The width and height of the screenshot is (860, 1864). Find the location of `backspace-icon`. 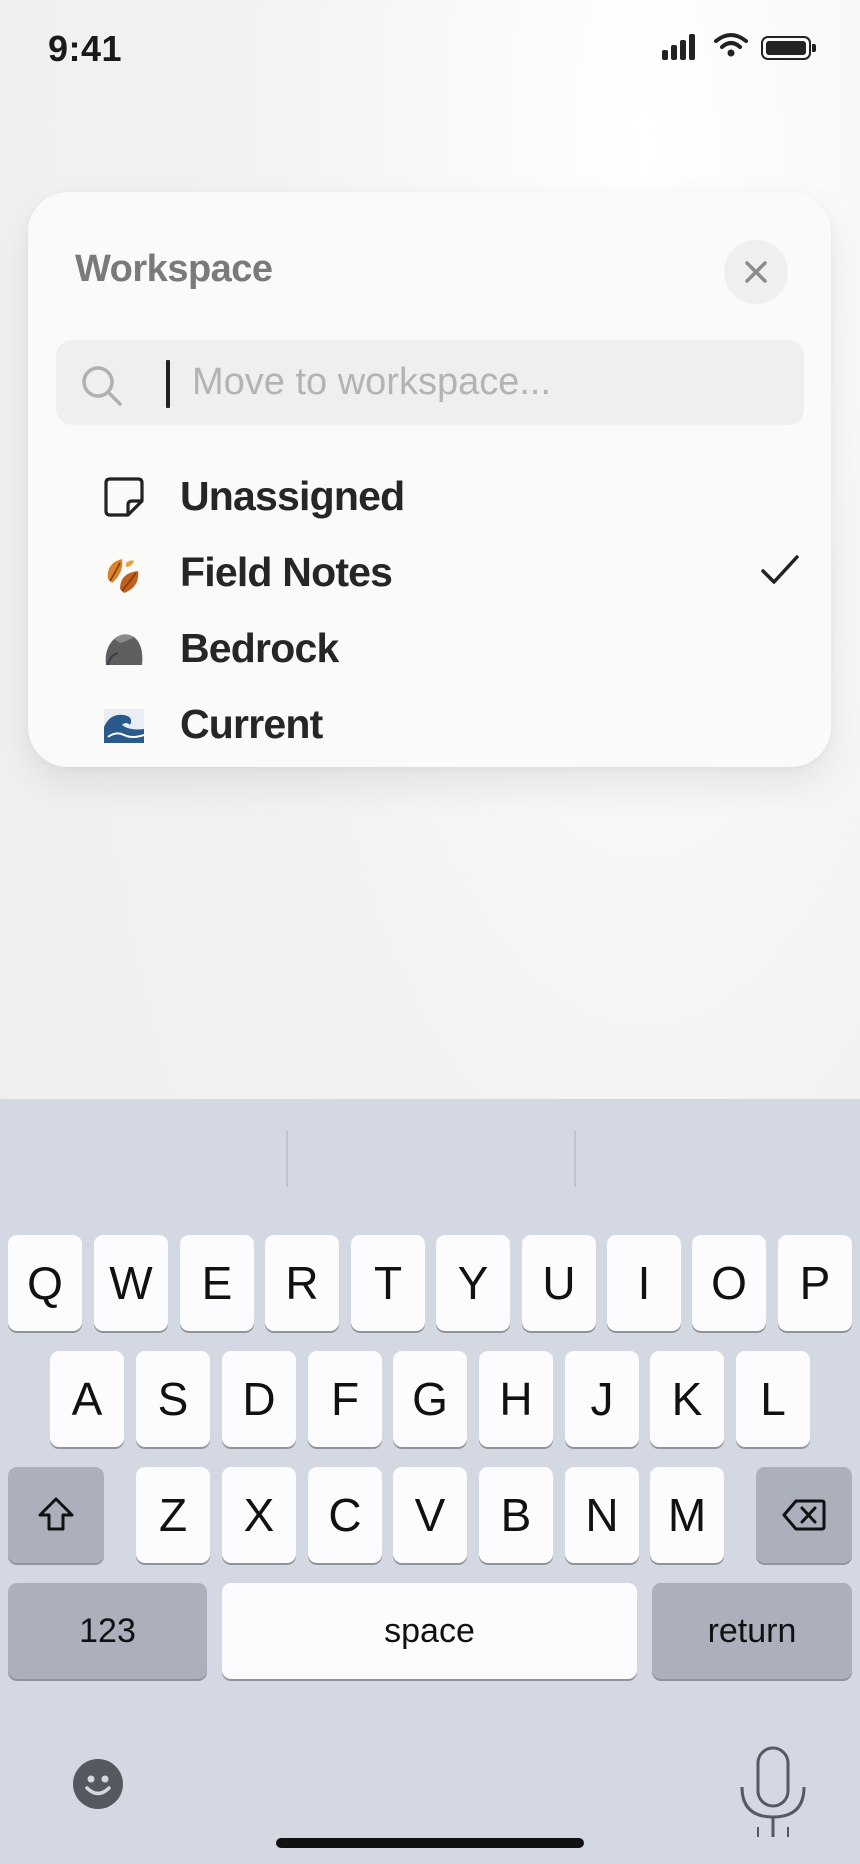

backspace-icon is located at coordinates (804, 1515).